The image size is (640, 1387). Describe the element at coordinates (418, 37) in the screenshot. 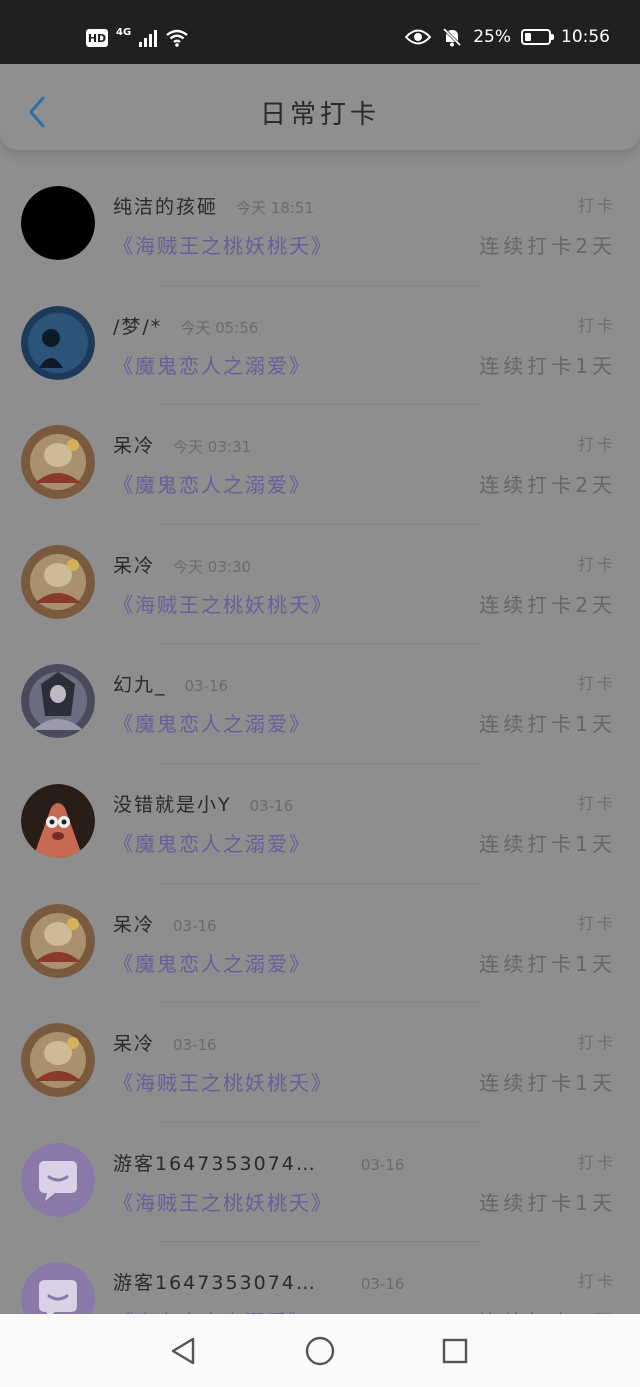

I see `eye-icon` at that location.